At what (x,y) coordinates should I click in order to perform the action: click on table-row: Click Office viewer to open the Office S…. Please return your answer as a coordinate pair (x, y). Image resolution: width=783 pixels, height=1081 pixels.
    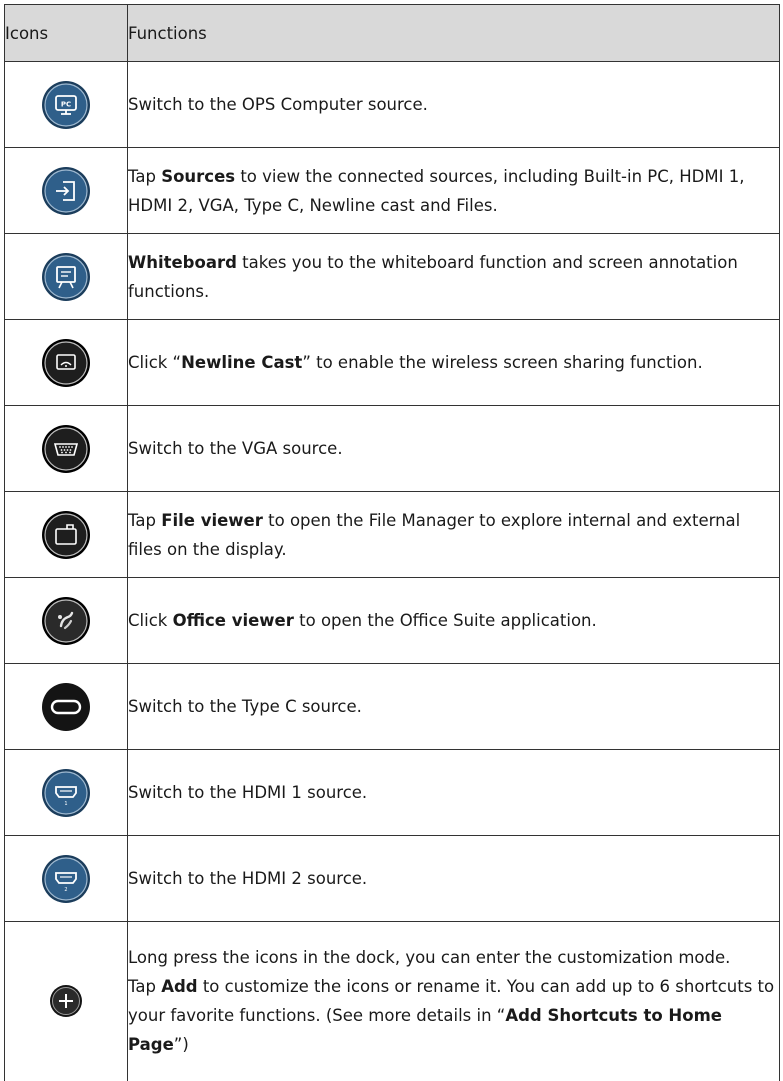
    Looking at the image, I should click on (392, 620).